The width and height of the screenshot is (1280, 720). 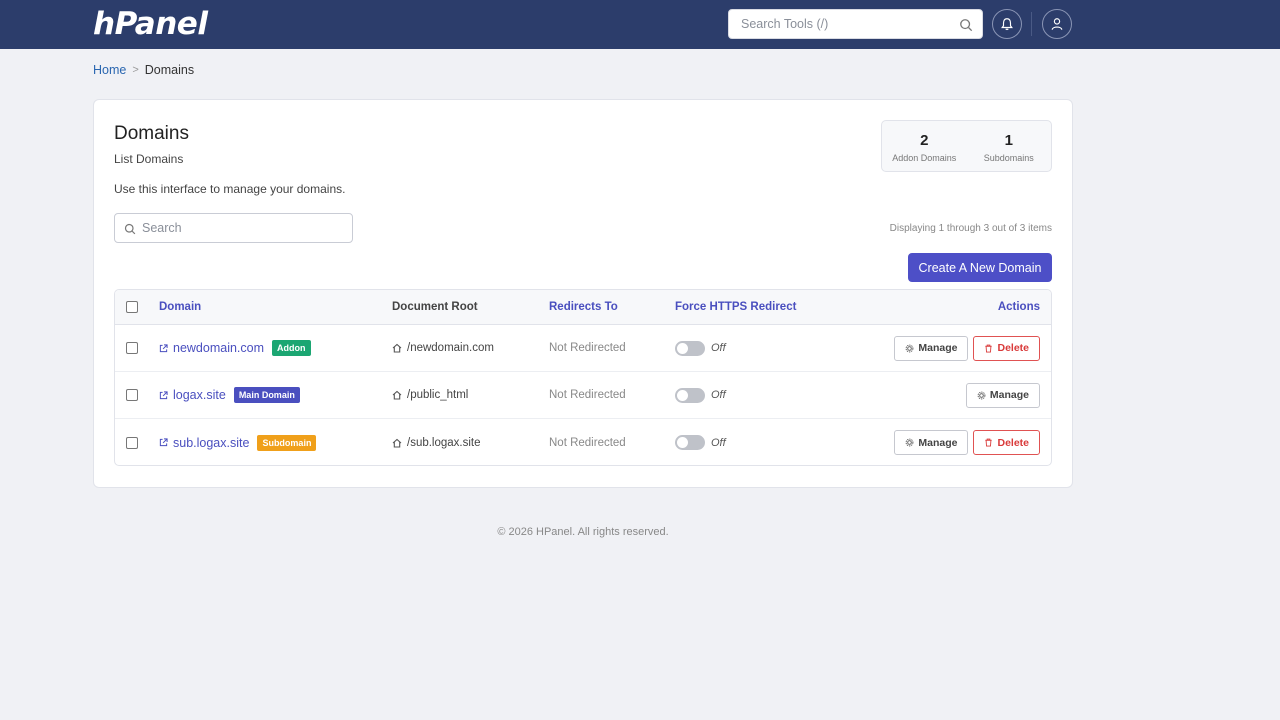 I want to click on domain-cell: newdomain.com Addon, so click(x=235, y=348).